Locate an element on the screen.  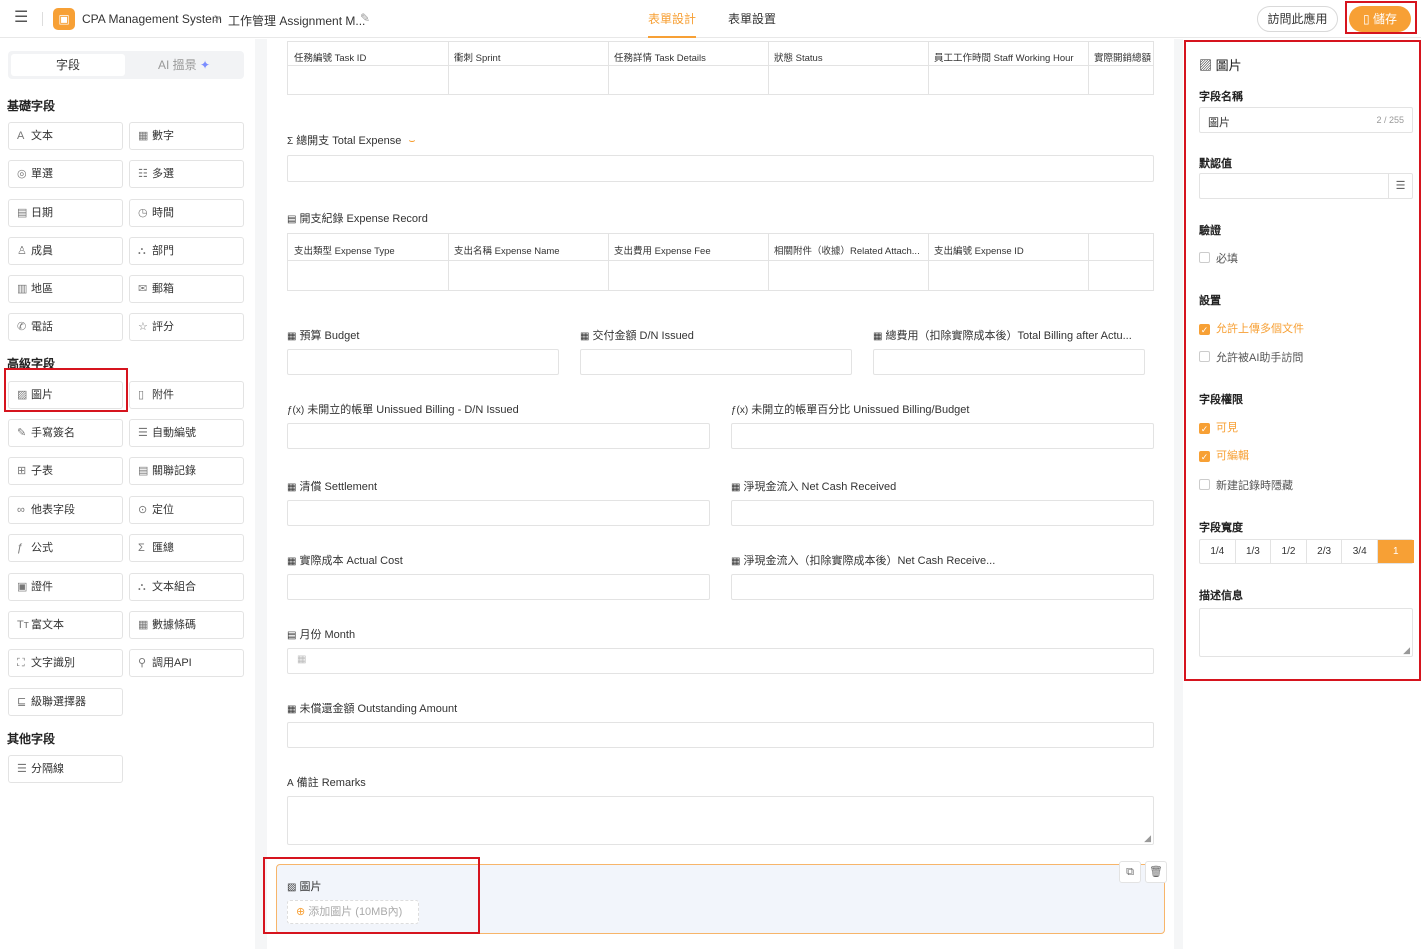
field-image: ▨ 圖片 is located at coordinates (65, 395).